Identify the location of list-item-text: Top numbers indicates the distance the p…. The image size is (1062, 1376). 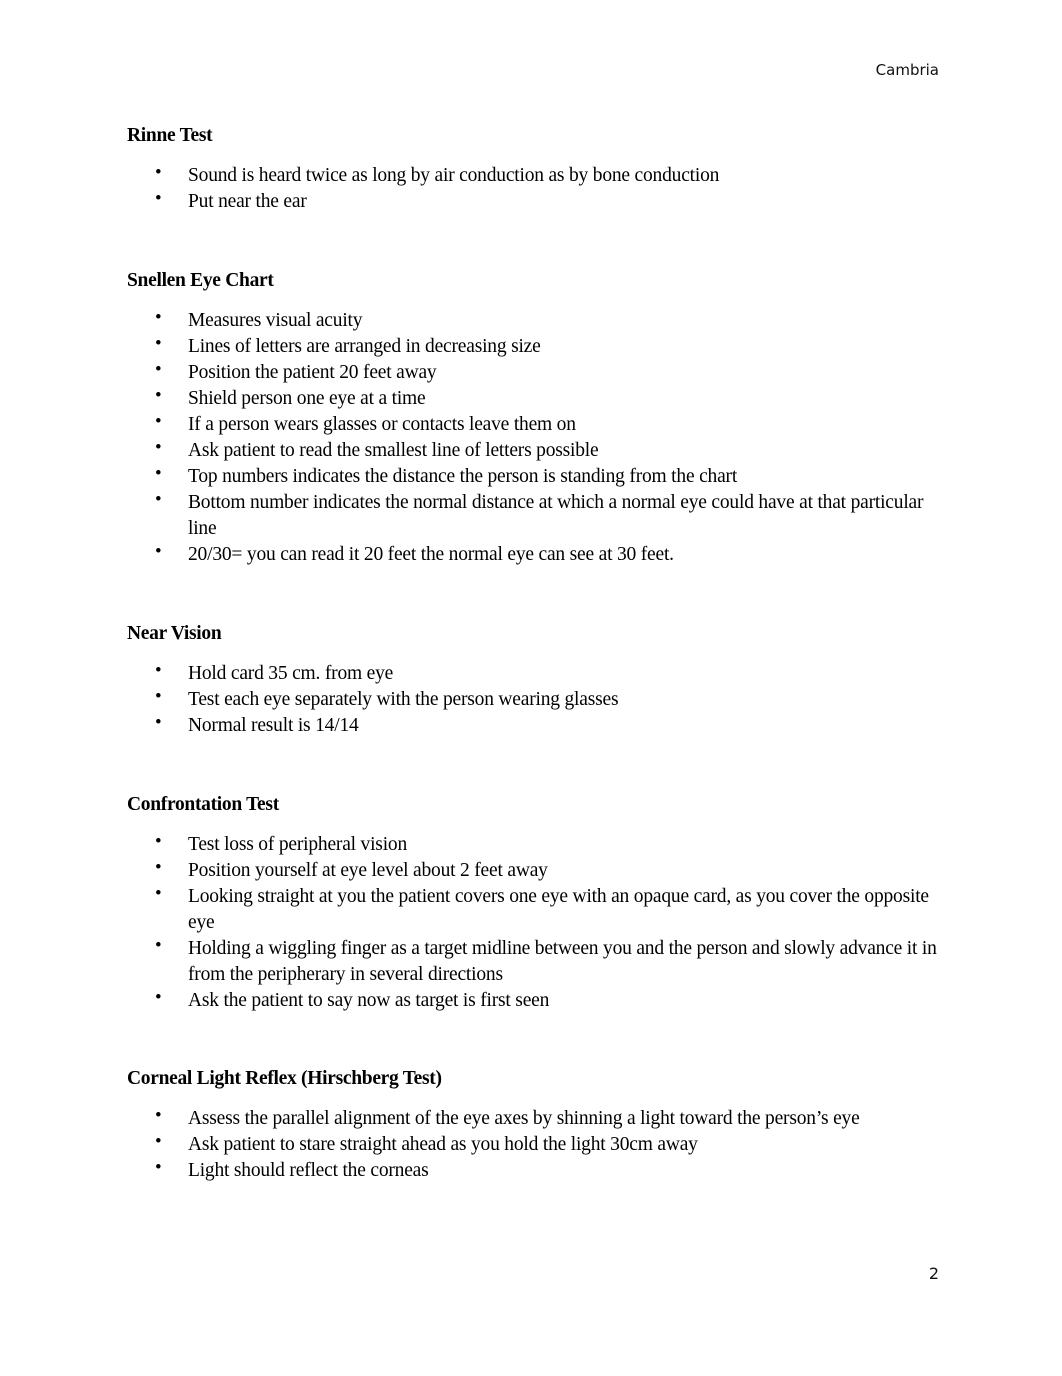
(463, 476).